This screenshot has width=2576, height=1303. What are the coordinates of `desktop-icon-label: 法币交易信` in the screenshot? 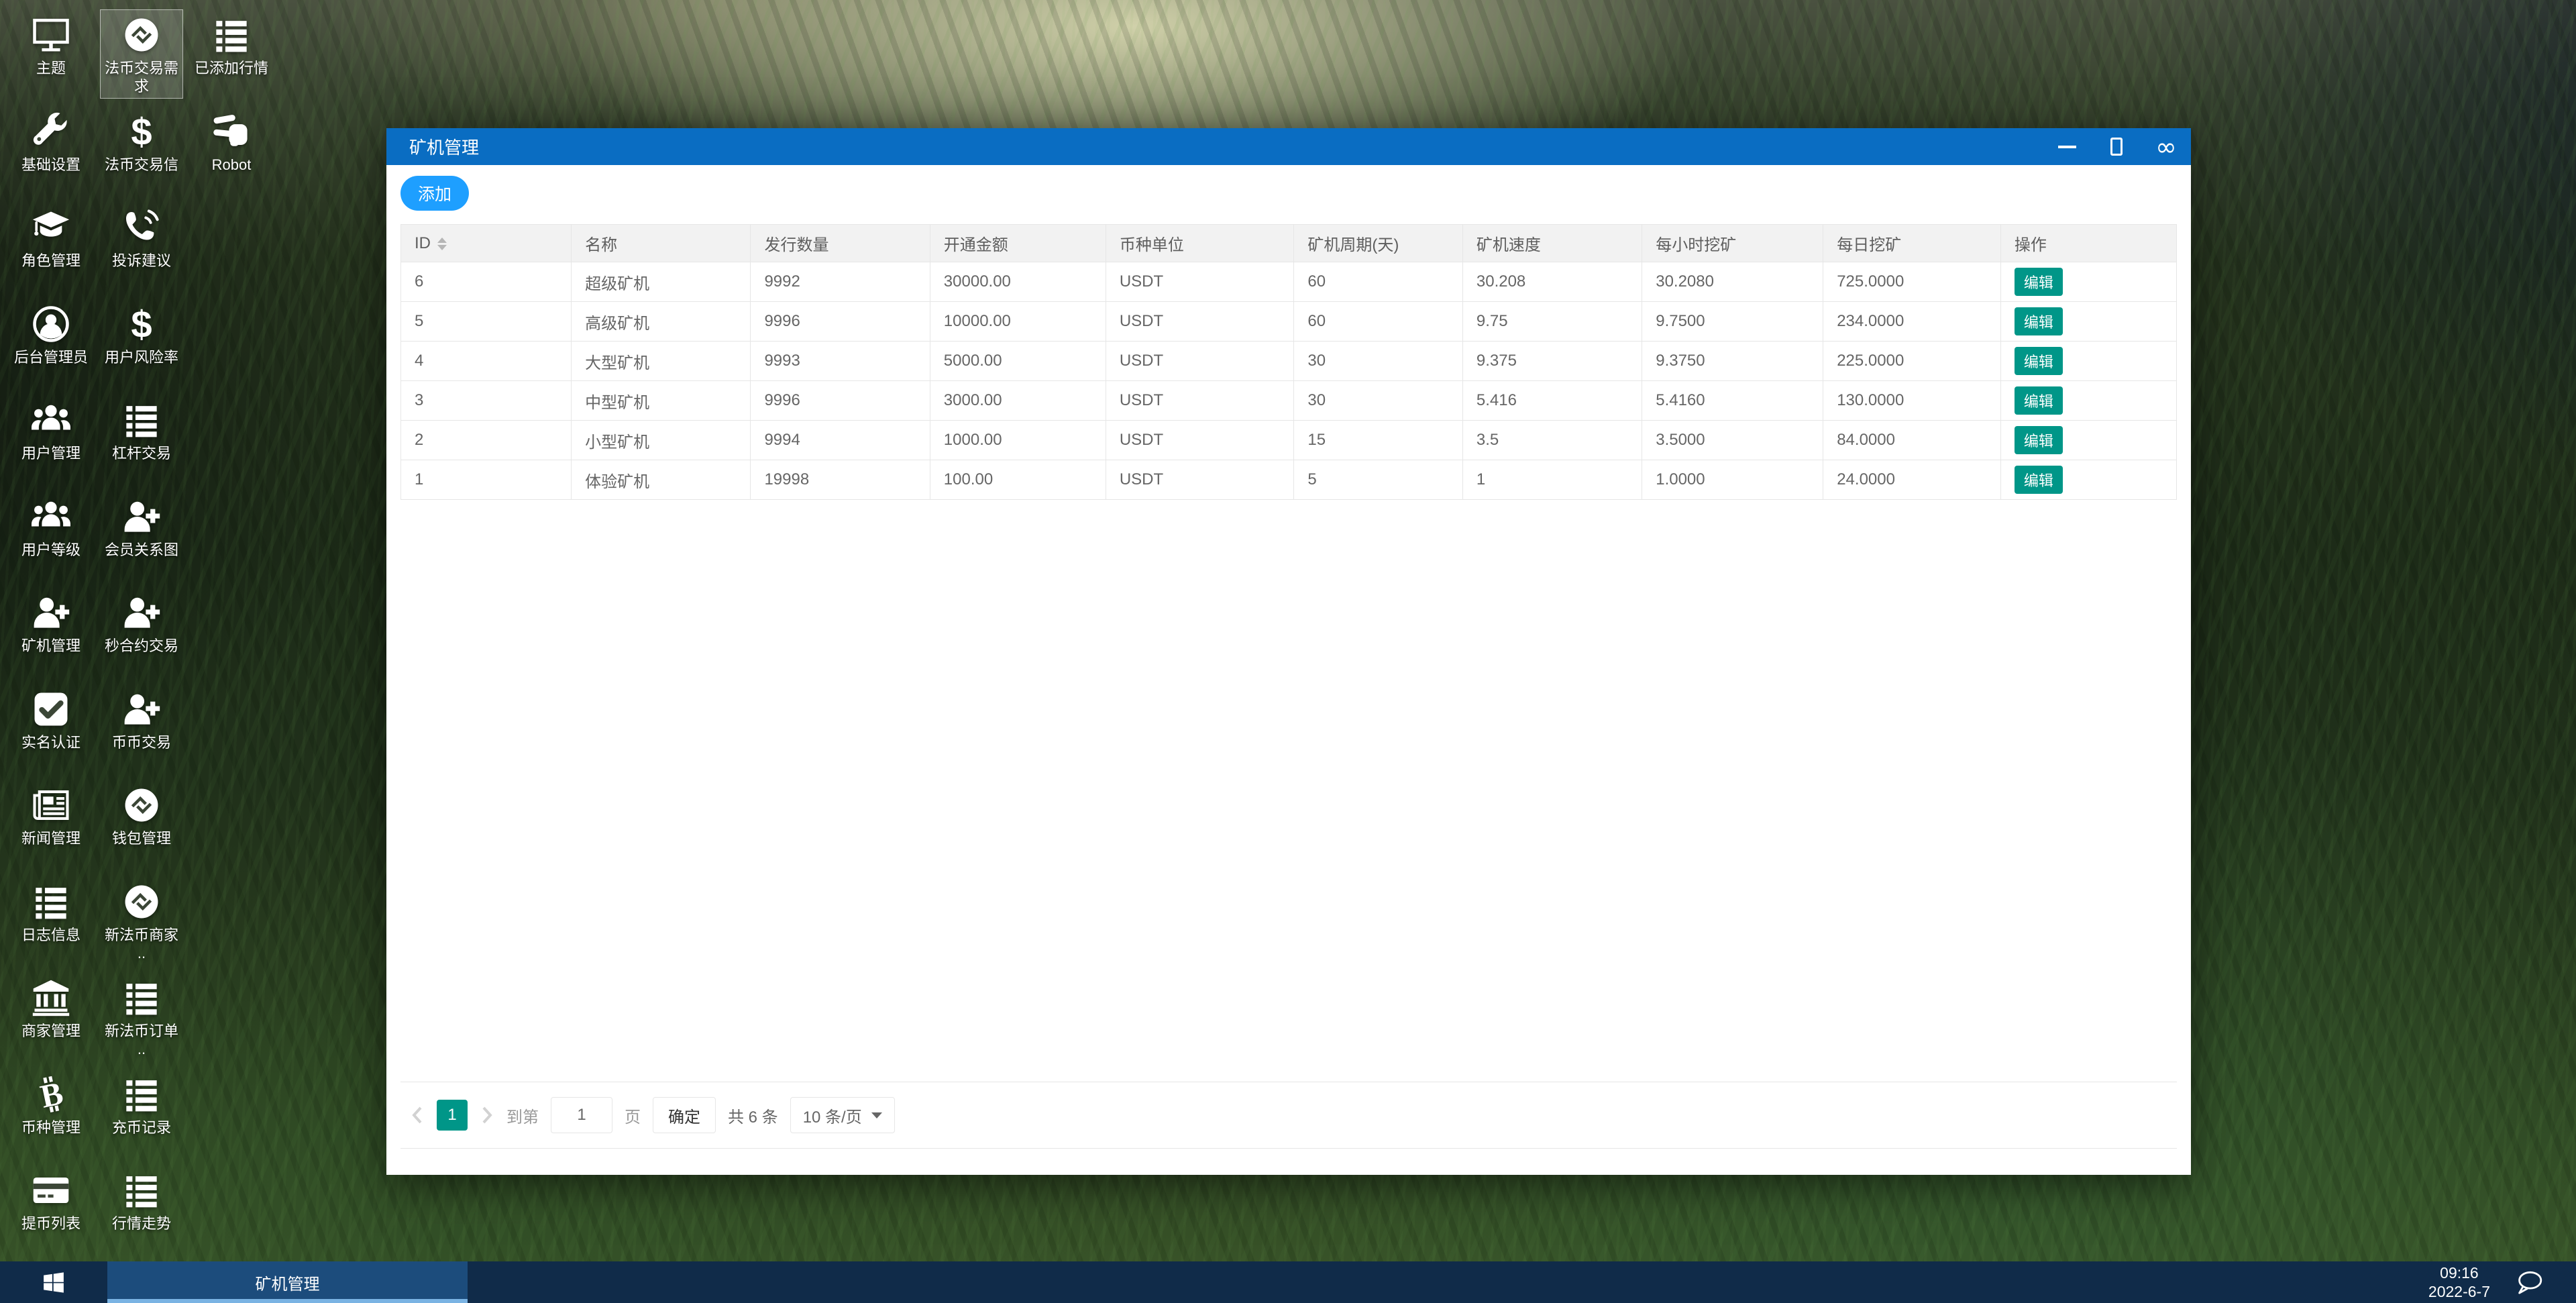 It's located at (141, 164).